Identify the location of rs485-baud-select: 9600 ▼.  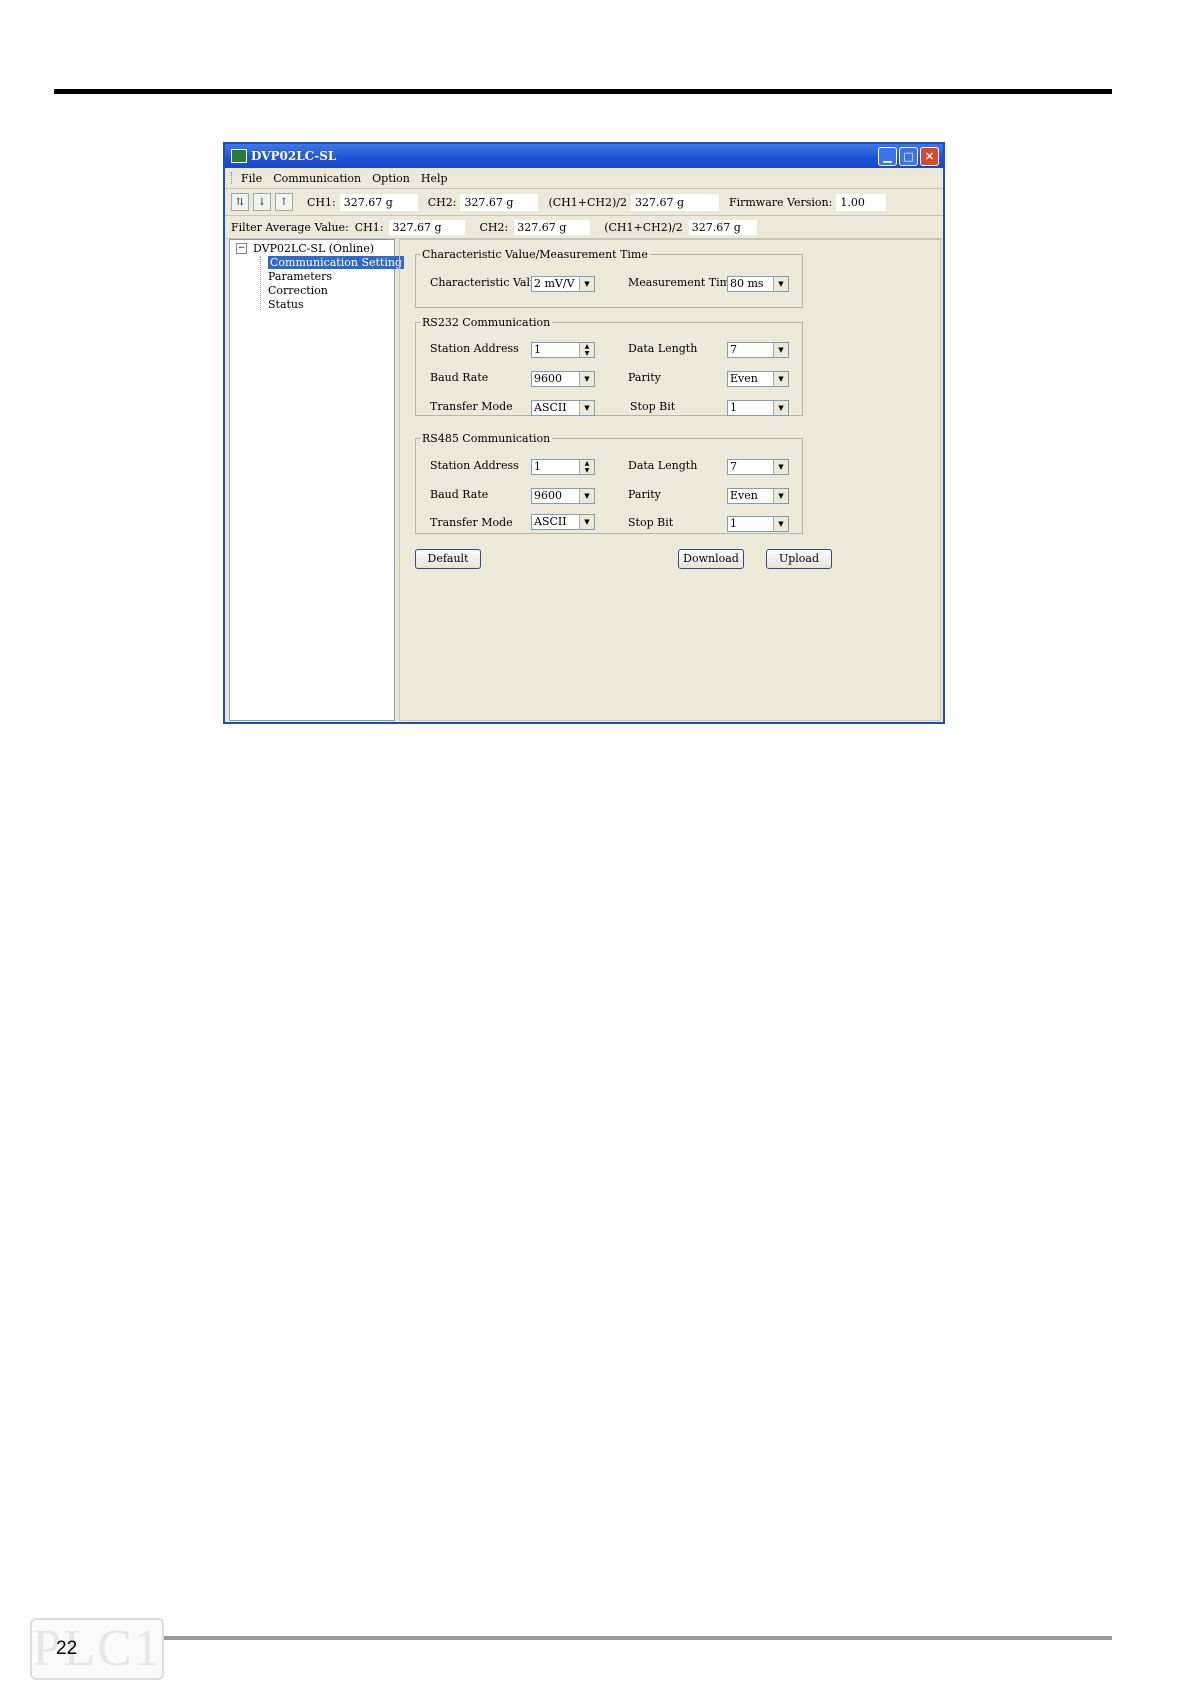
(563, 496).